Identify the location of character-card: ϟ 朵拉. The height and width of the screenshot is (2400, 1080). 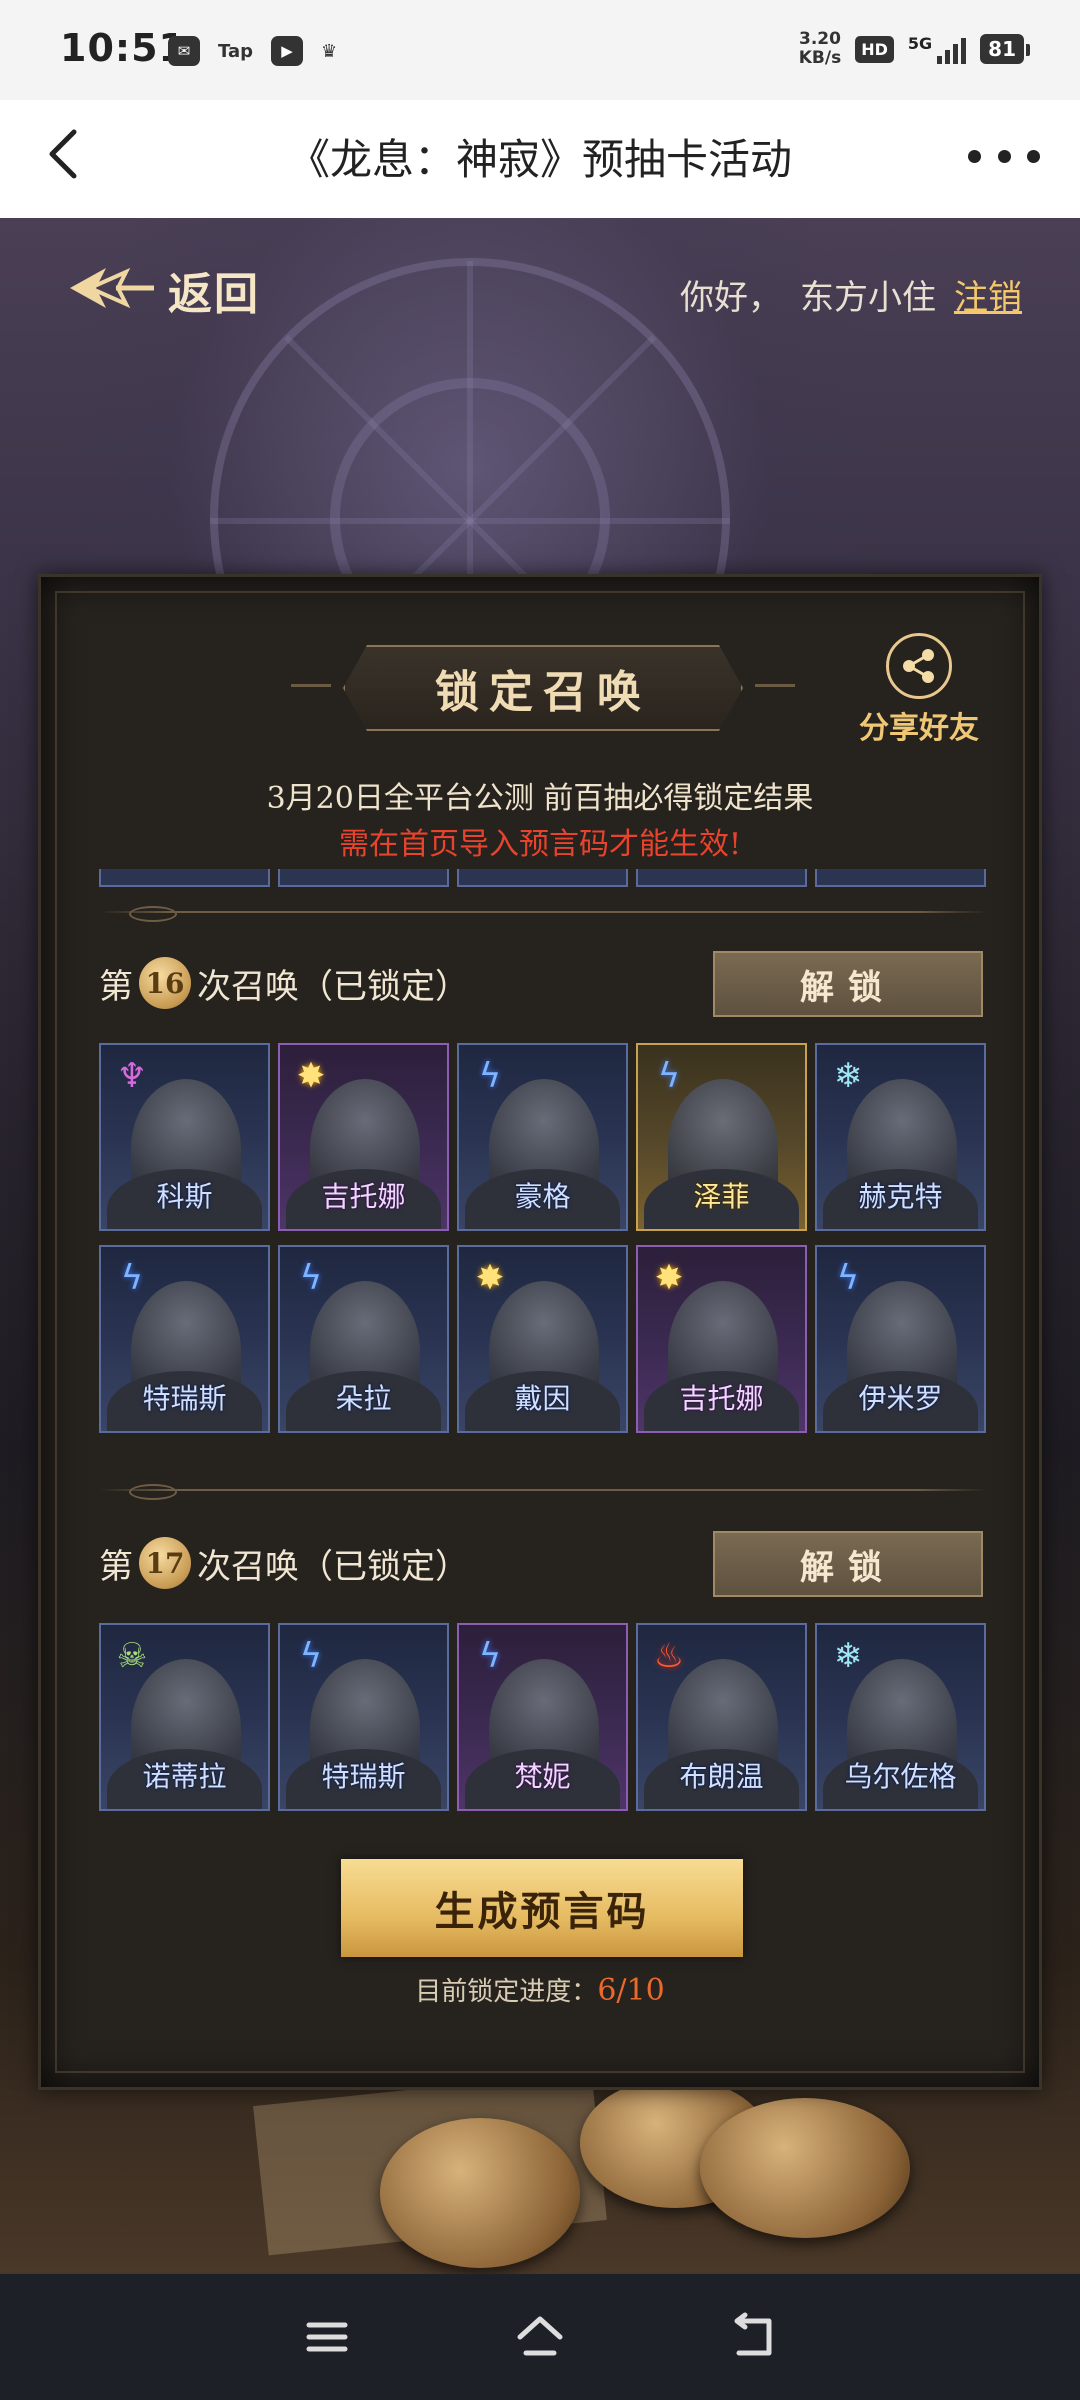
(363, 1339).